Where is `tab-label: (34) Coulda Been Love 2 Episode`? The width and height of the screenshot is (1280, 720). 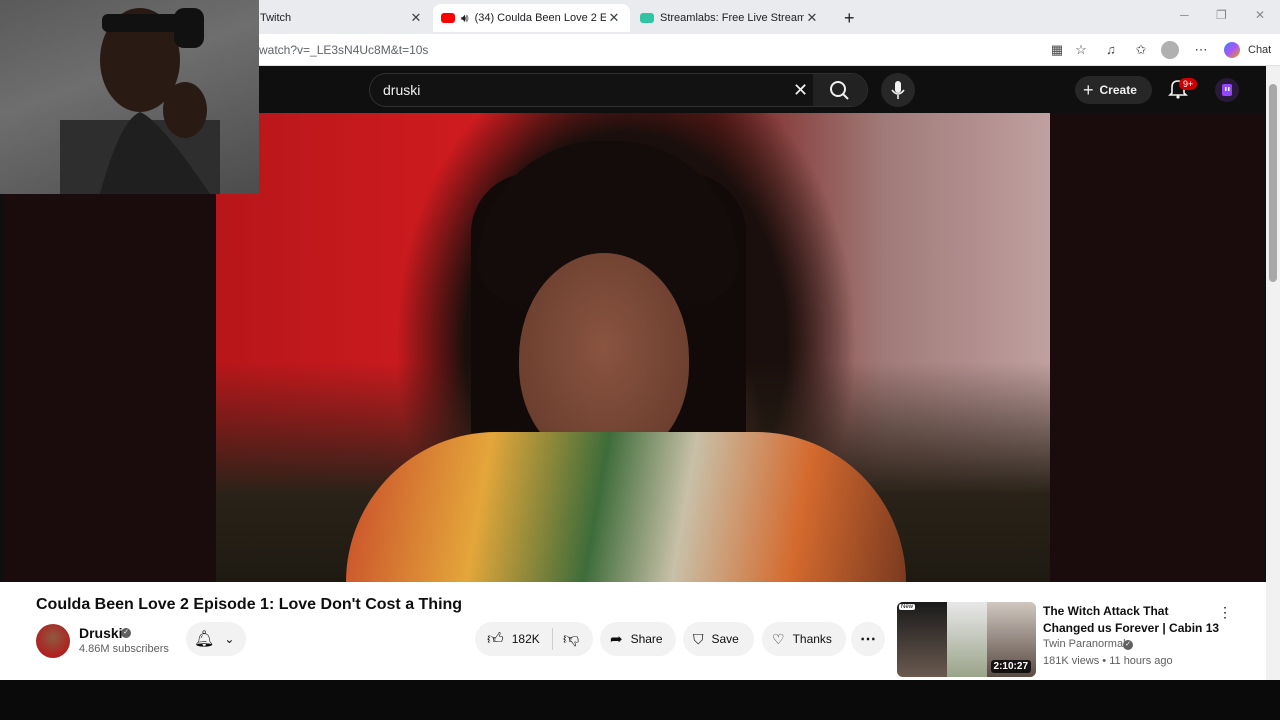 tab-label: (34) Coulda Been Love 2 Episode is located at coordinates (540, 18).